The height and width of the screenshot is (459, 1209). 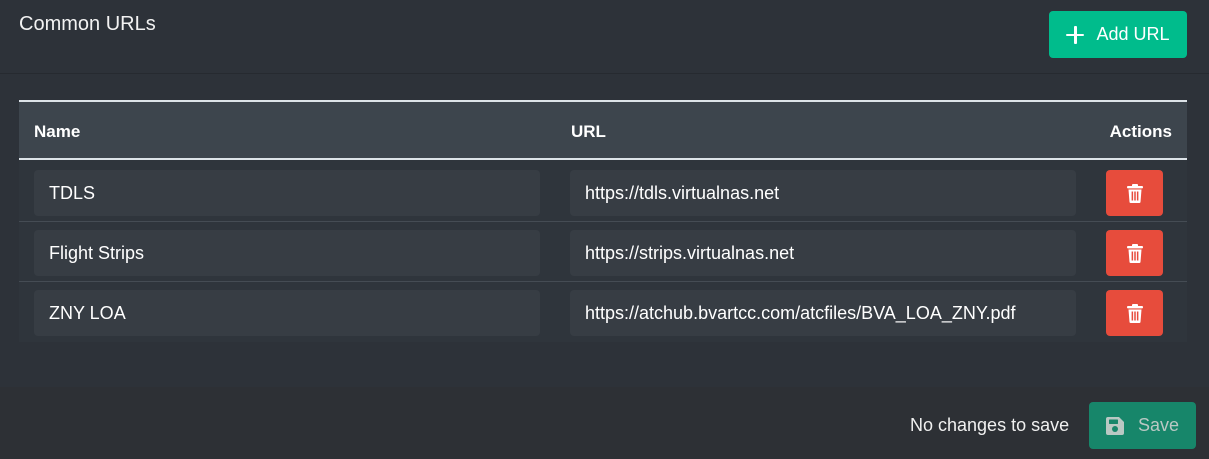 I want to click on column-header-name: Name, so click(x=57, y=131).